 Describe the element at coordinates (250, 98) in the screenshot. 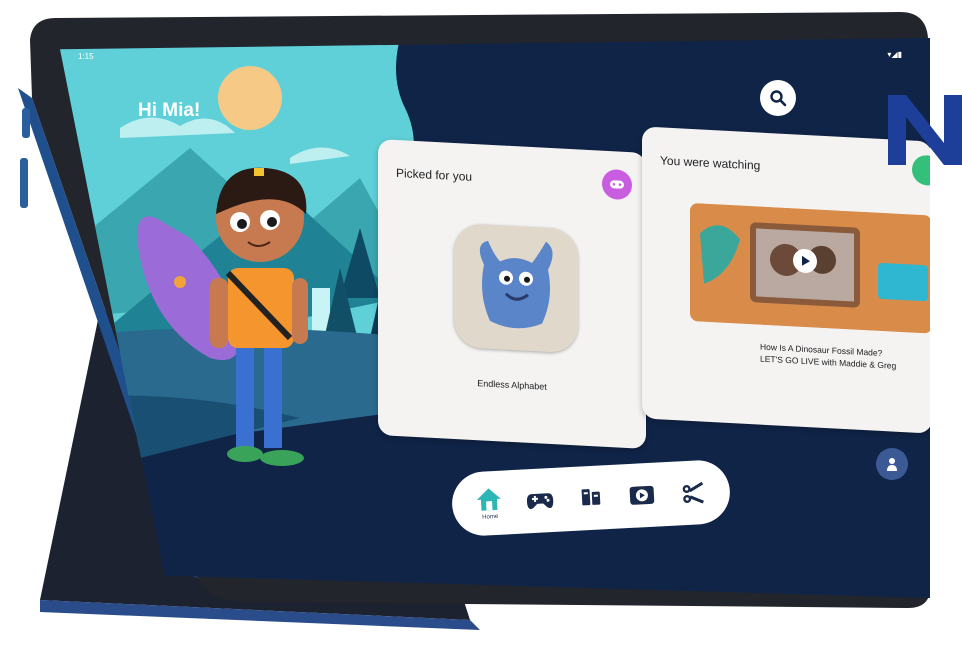

I see `sun-graphic` at that location.